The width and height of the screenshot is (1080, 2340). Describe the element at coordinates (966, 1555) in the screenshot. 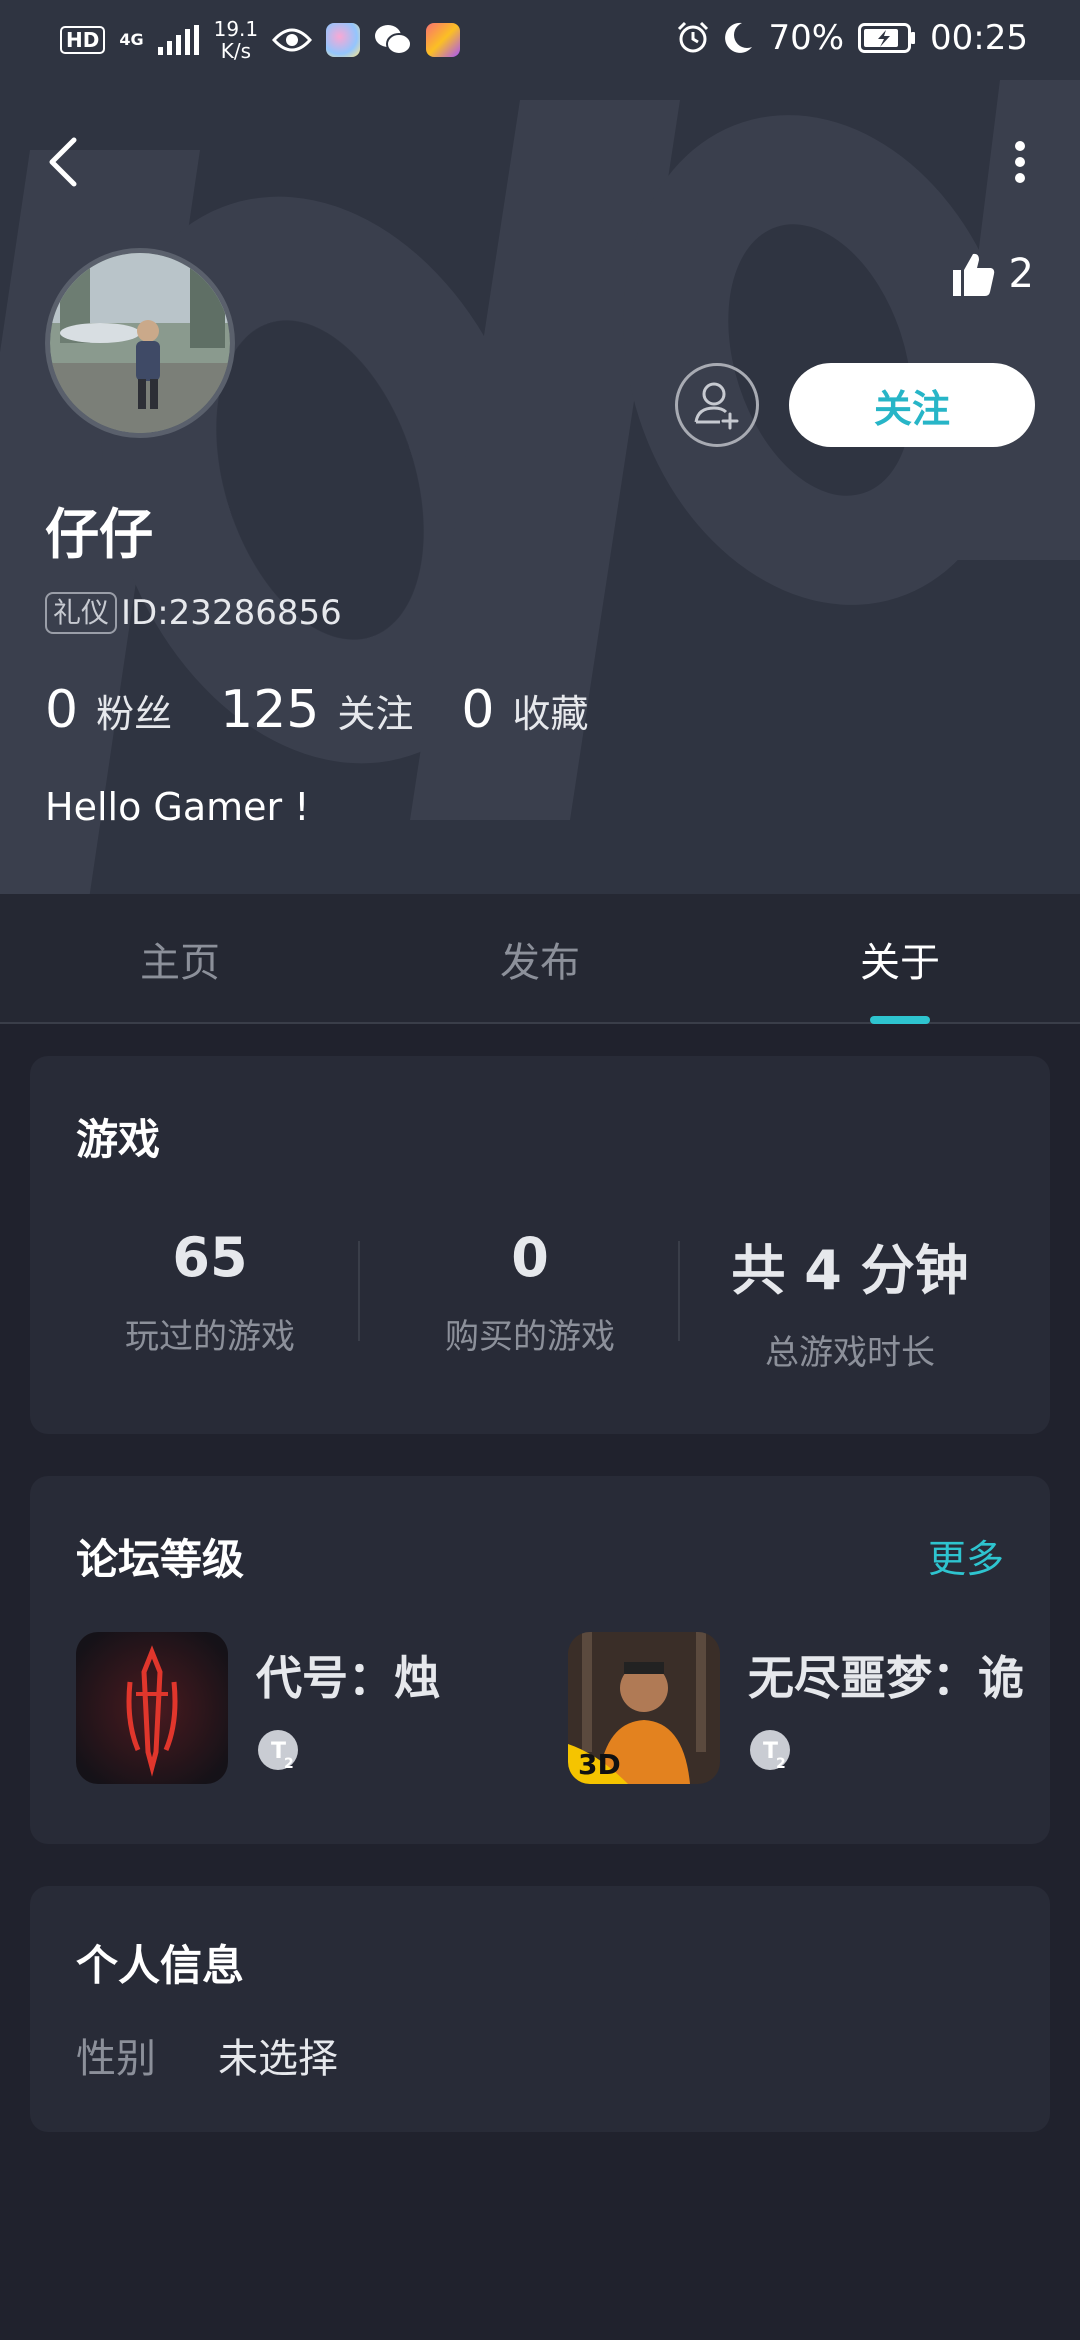

I see `more-link: 更多` at that location.